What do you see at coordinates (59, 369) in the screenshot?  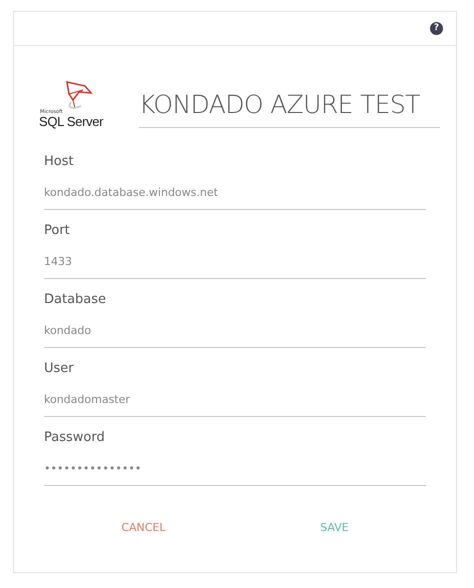 I see `field-label: User` at bounding box center [59, 369].